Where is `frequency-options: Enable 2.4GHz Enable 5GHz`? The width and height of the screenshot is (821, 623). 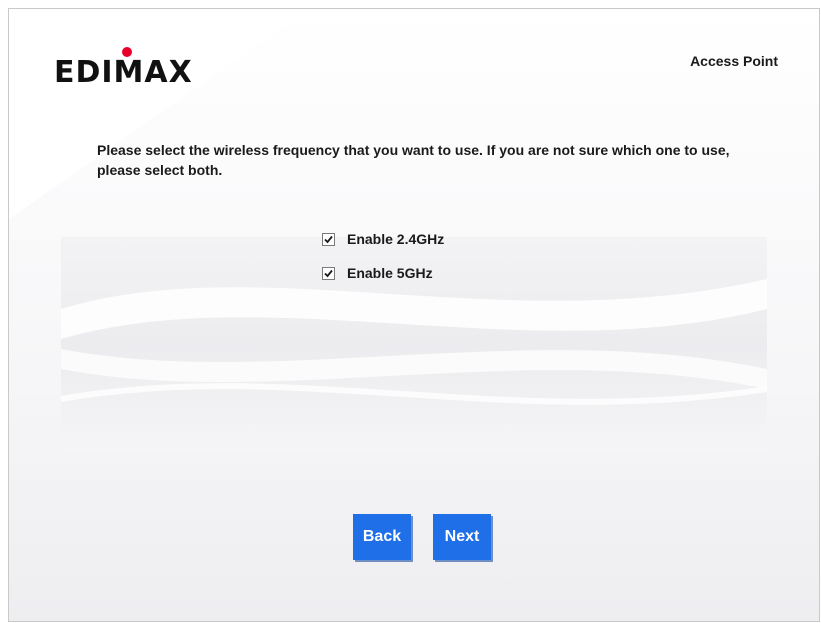 frequency-options: Enable 2.4GHz Enable 5GHz is located at coordinates (383, 264).